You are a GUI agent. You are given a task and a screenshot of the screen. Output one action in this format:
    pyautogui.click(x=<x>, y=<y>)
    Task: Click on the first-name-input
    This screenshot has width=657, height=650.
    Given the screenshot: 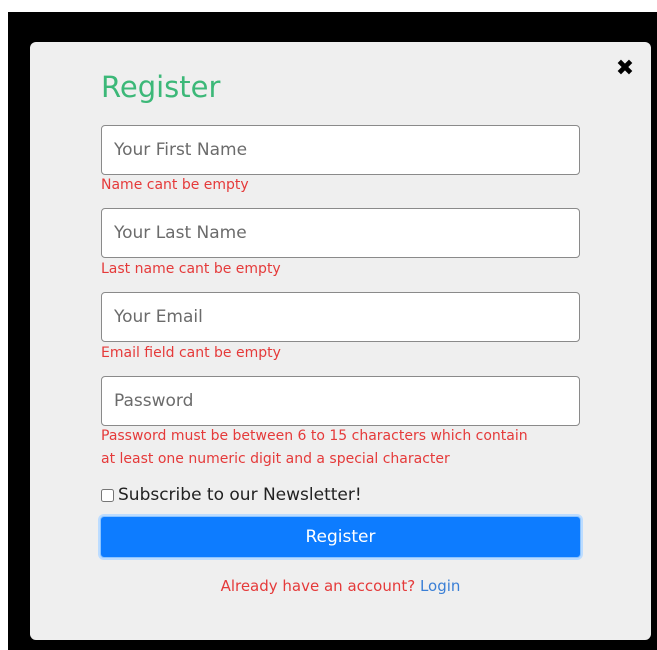 What is the action you would take?
    pyautogui.click(x=340, y=150)
    